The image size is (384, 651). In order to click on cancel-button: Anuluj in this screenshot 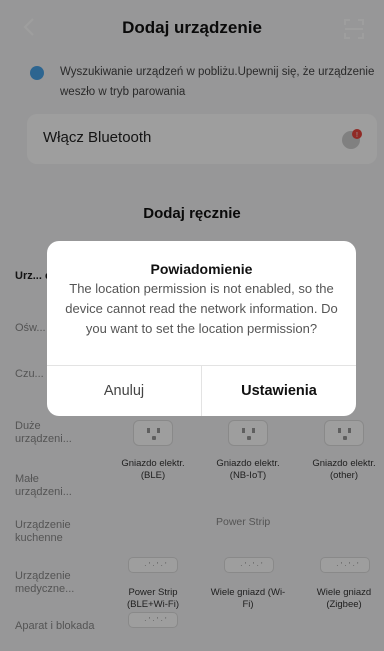, I will do `click(124, 391)`.